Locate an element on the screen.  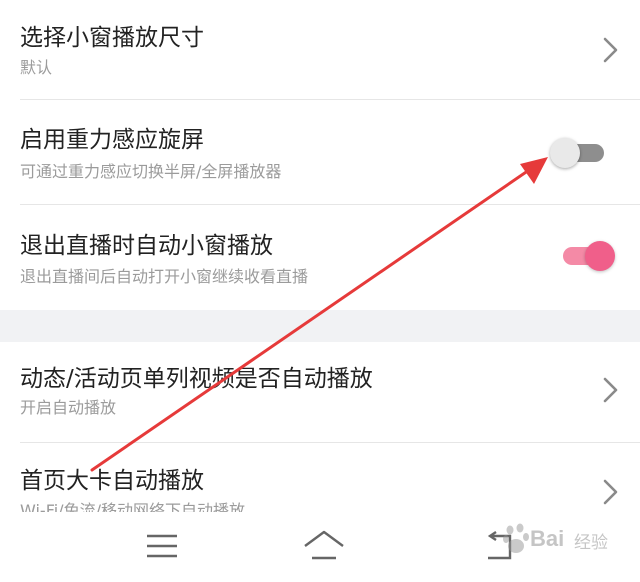
menu-icon is located at coordinates (162, 546).